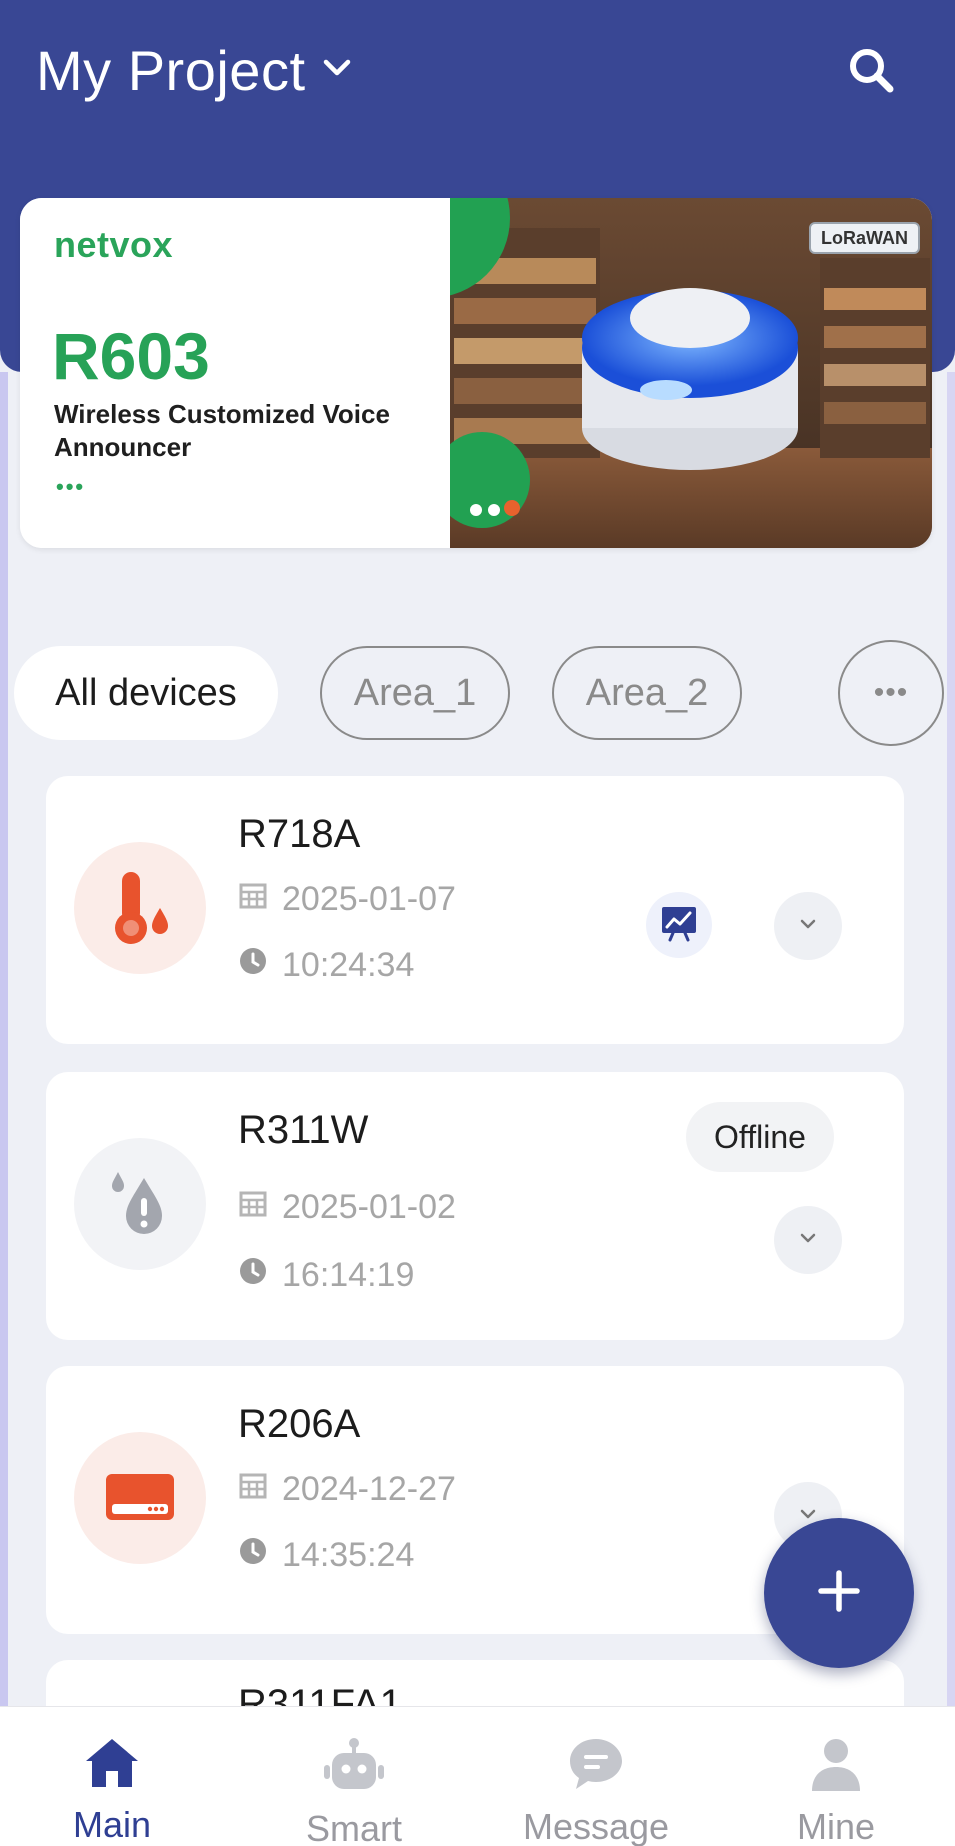 Image resolution: width=955 pixels, height=1846 pixels. I want to click on more-icon: •••, so click(891, 692).